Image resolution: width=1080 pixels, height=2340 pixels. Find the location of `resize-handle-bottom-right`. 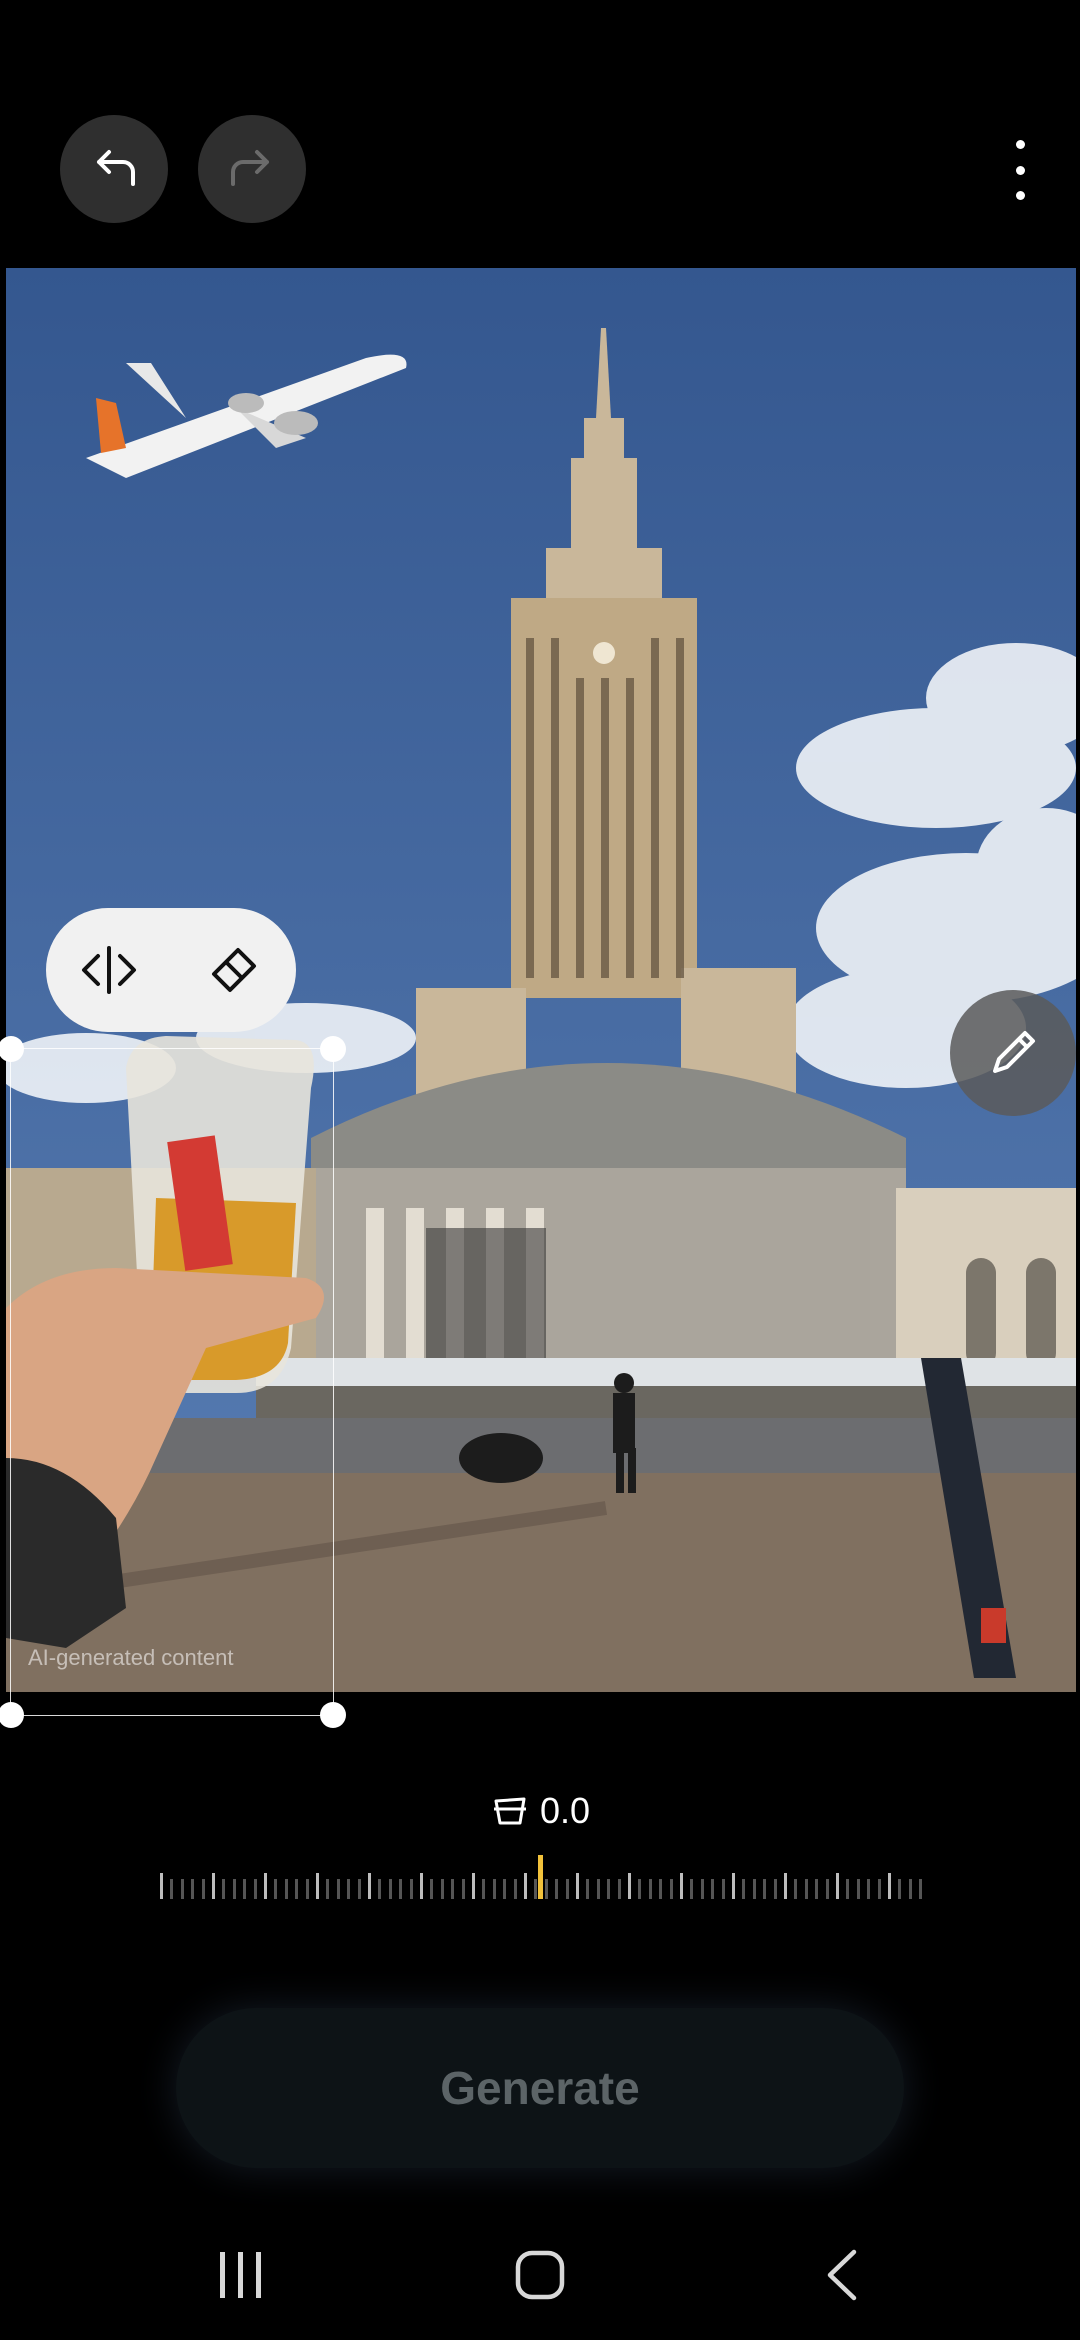

resize-handle-bottom-right is located at coordinates (333, 1715).